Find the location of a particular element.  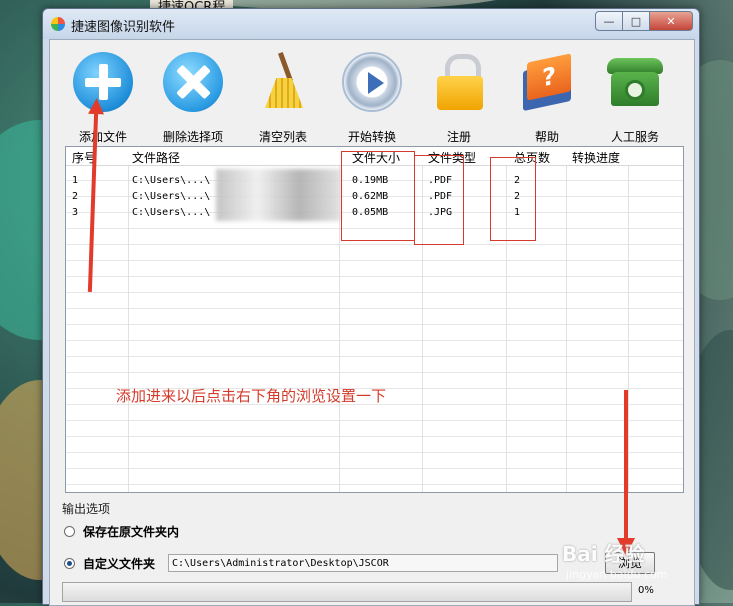

manual-service-button: 人工服务 is located at coordinates (635, 96).